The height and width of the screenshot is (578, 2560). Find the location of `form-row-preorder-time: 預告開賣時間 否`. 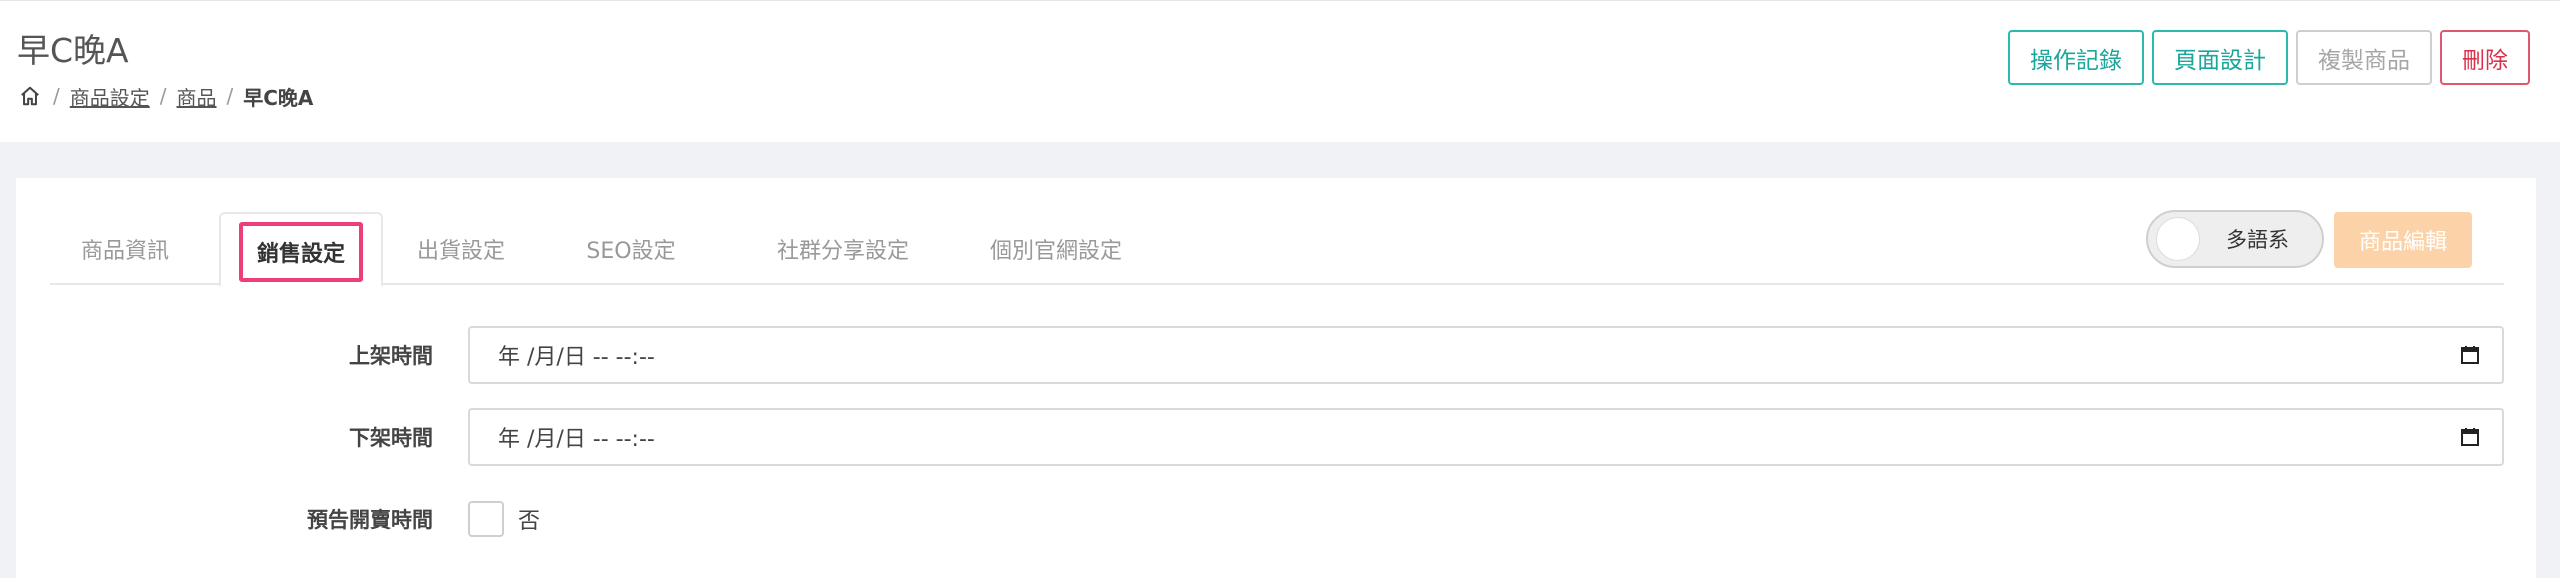

form-row-preorder-time: 預告開賣時間 否 is located at coordinates (1276, 519).